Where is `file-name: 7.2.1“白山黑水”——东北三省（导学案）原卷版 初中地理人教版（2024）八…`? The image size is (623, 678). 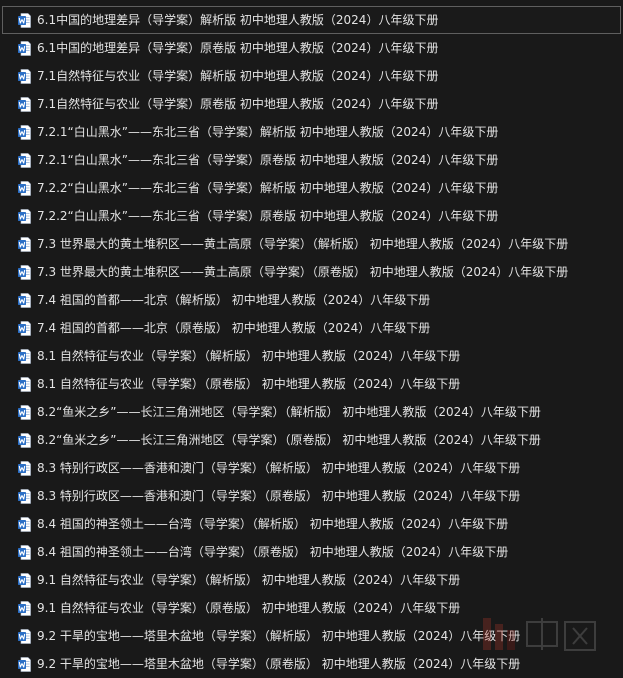
file-name: 7.2.1“白山黑水”——东北三省（导学案）原卷版 初中地理人教版（2024）八… is located at coordinates (268, 160).